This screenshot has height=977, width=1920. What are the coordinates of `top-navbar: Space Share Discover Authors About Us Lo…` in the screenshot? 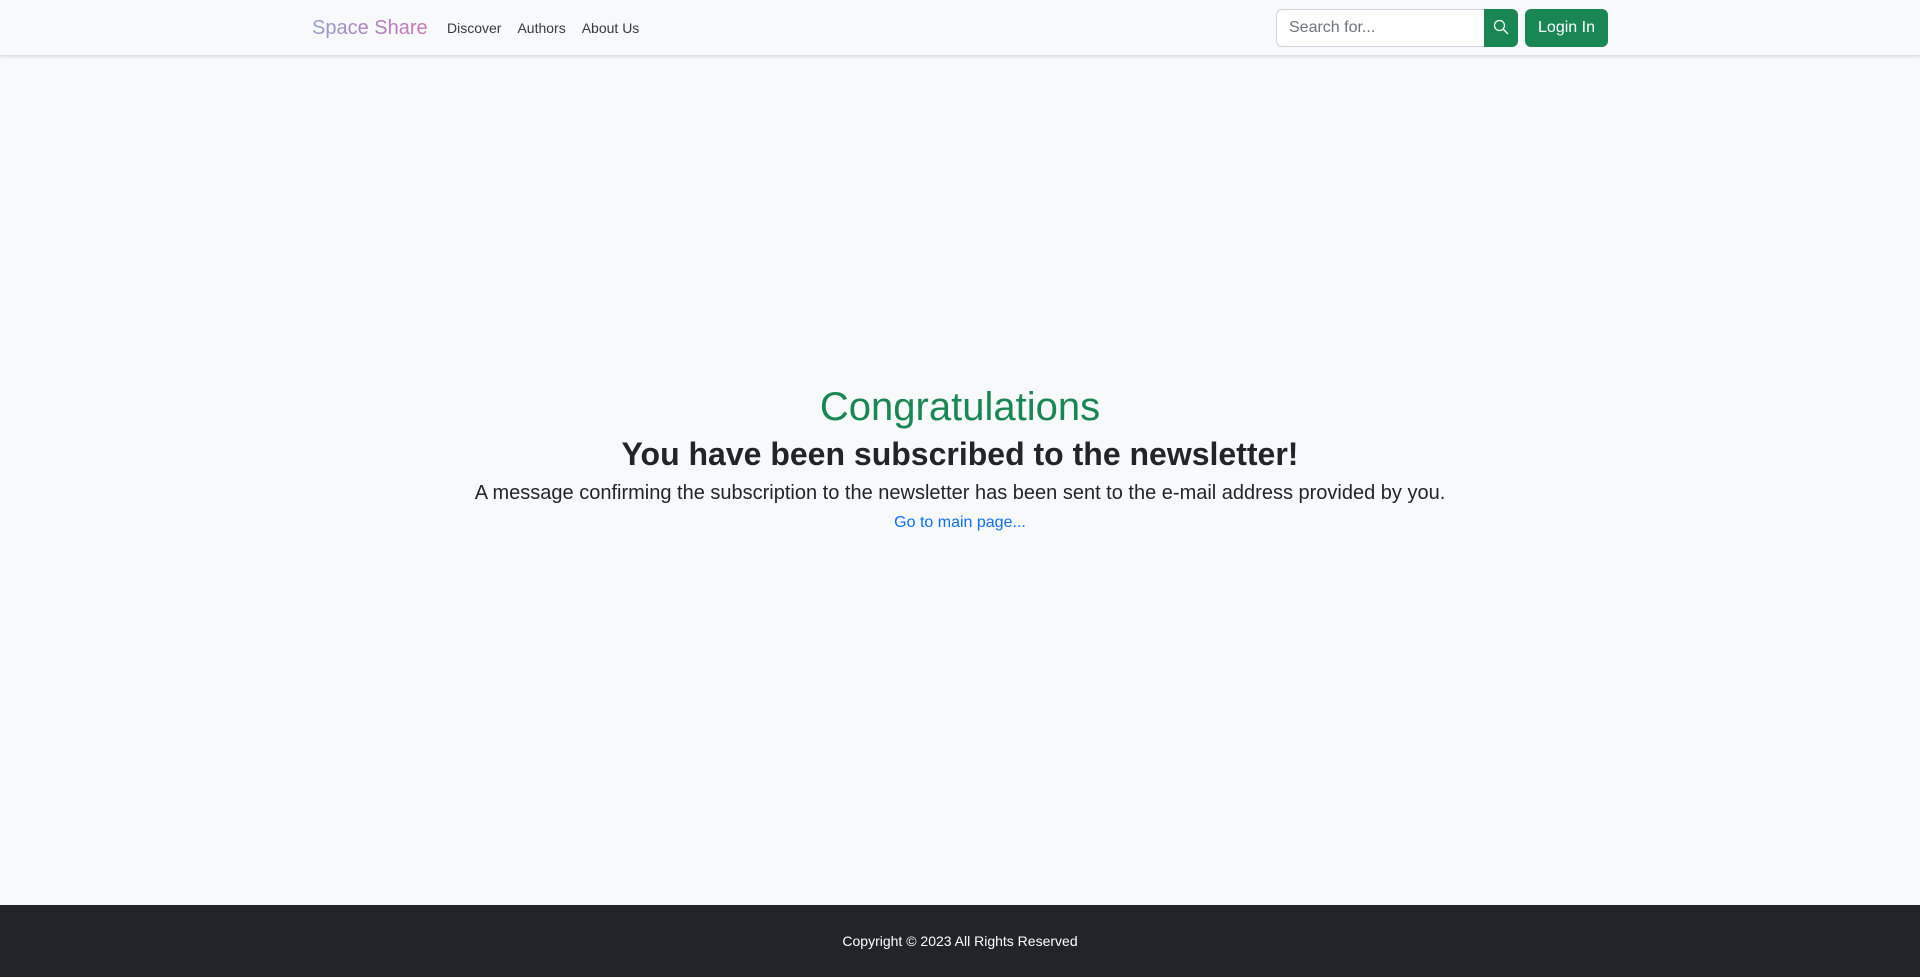 It's located at (960, 28).